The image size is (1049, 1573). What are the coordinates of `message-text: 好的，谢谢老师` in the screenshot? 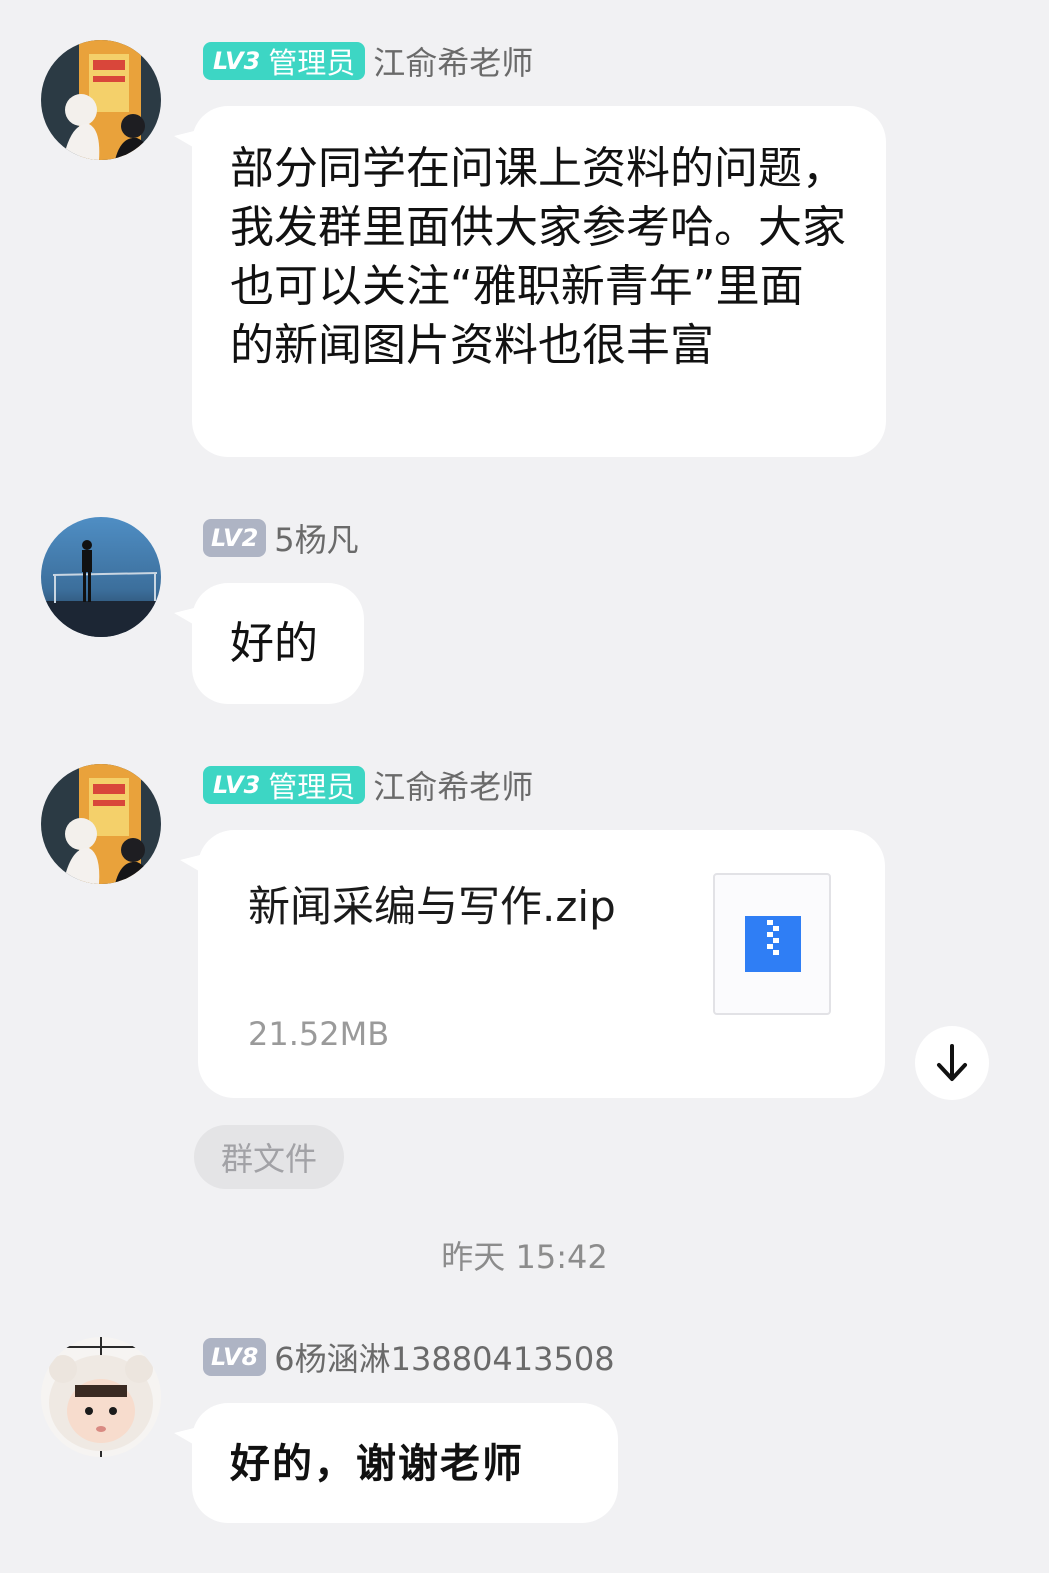 It's located at (377, 1463).